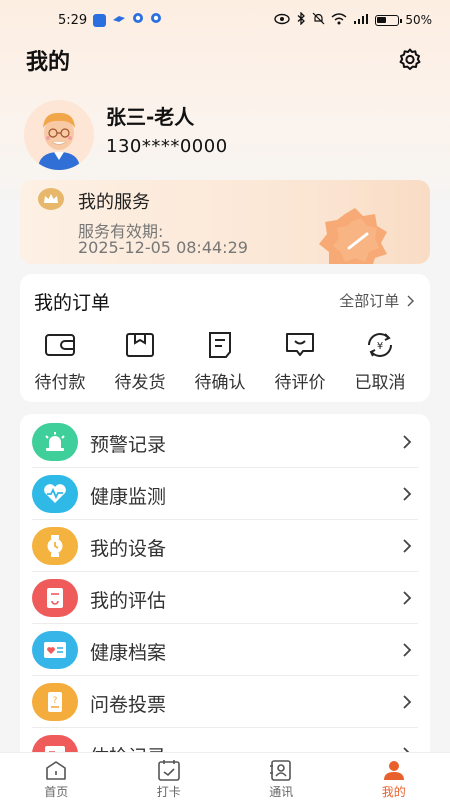 This screenshot has width=450, height=800. I want to click on service-title: 我的服务, so click(114, 202).